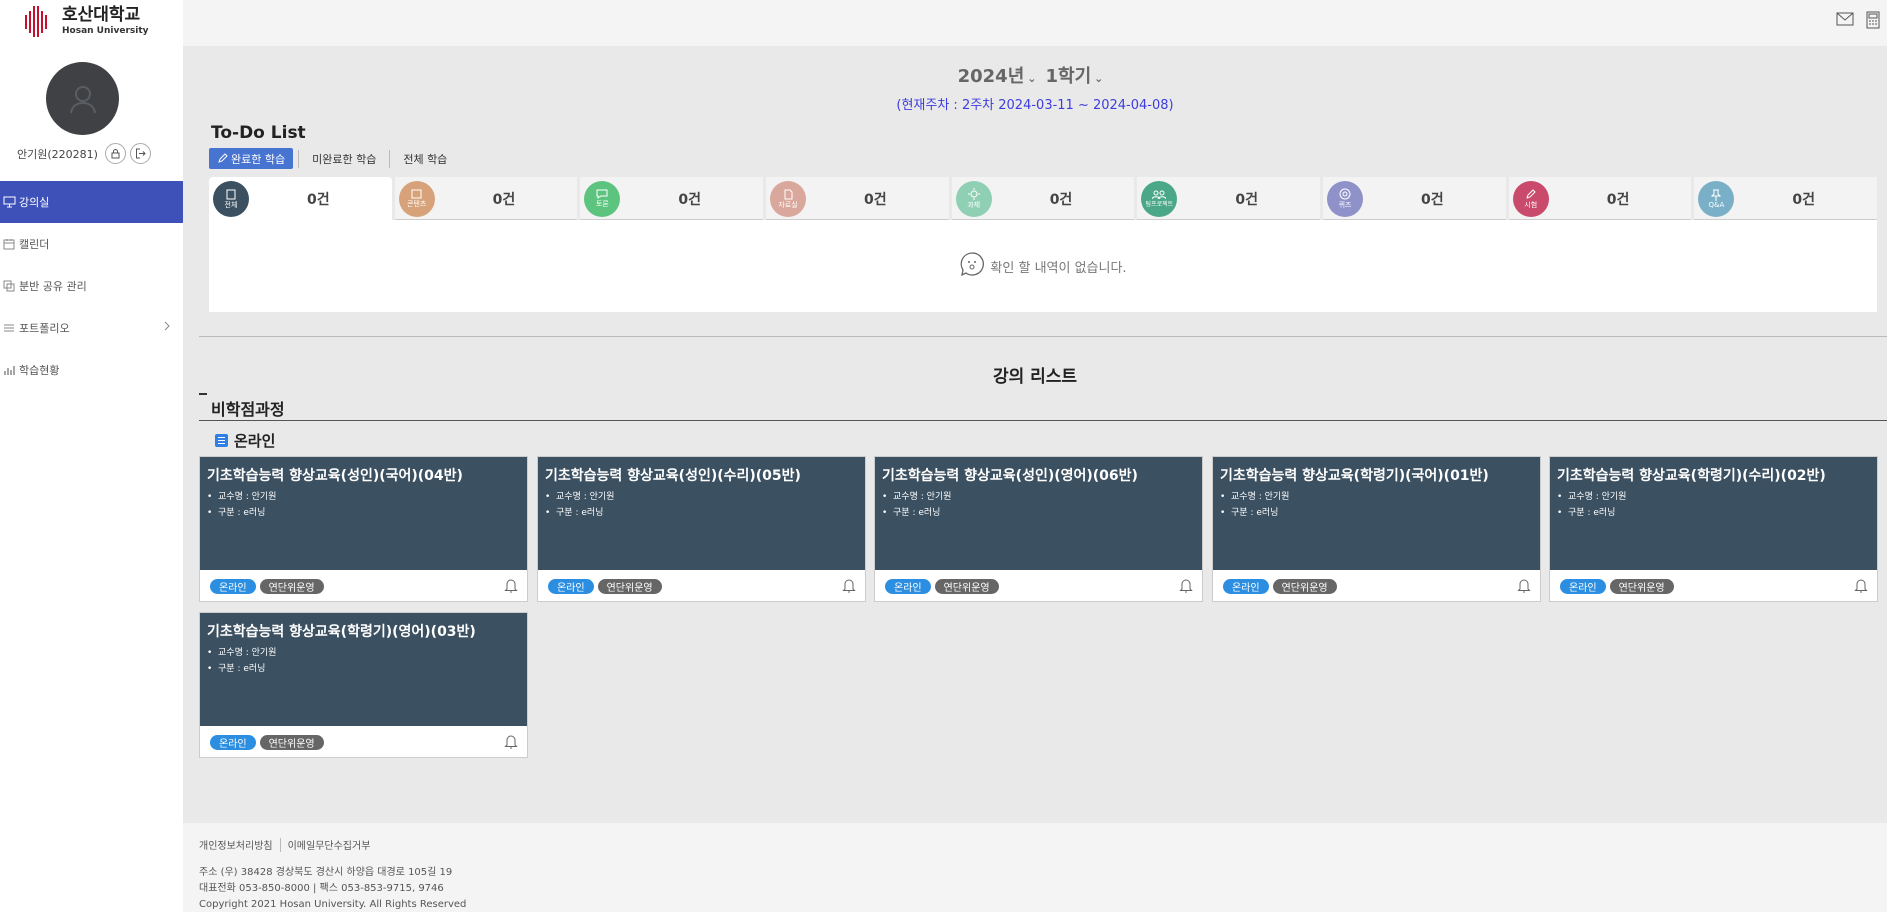  Describe the element at coordinates (329, 844) in the screenshot. I see `email-refusal-link: 이메일무단수집거부` at that location.